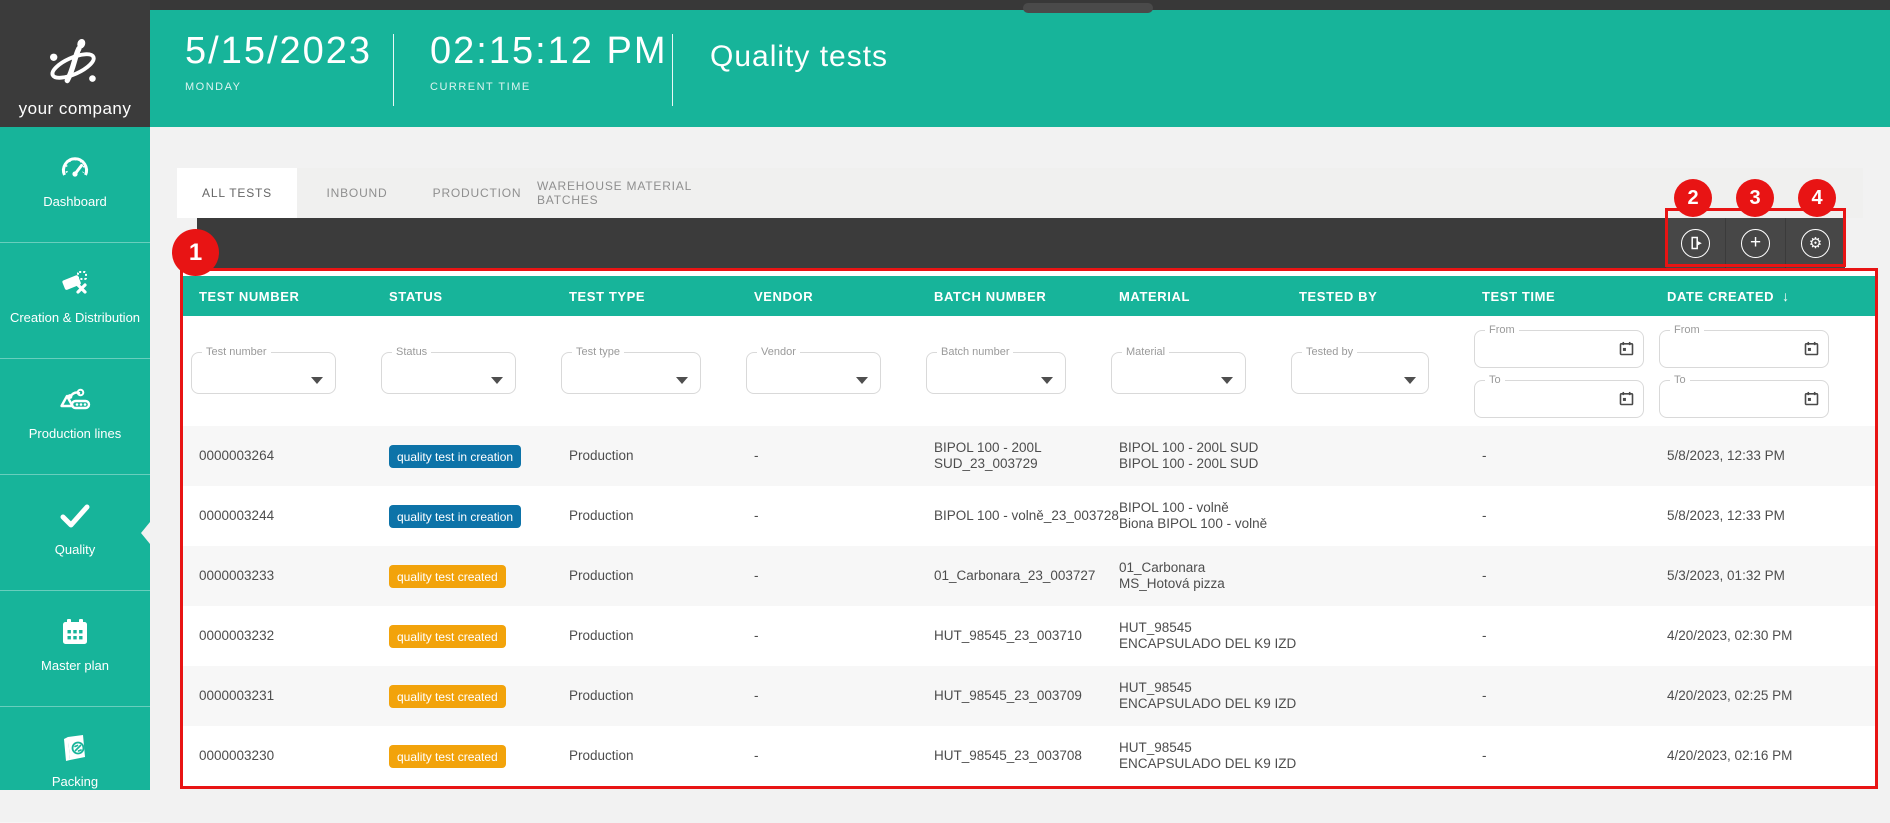 The image size is (1890, 823). I want to click on add-button: +, so click(1755, 243).